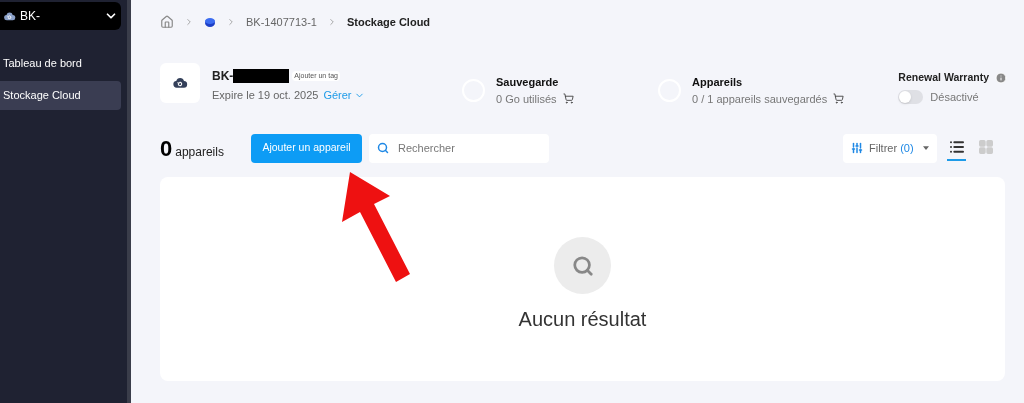 This screenshot has height=403, width=1024. What do you see at coordinates (528, 82) in the screenshot?
I see `stat-title: Sauvegarde` at bounding box center [528, 82].